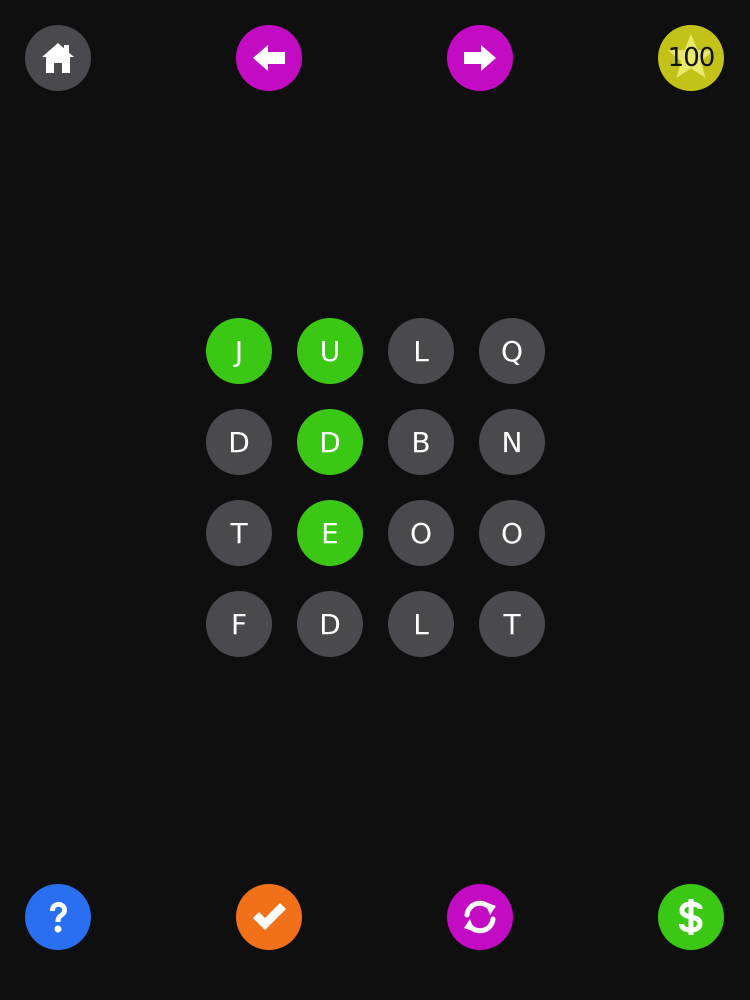  I want to click on dollar-icon, so click(691, 917).